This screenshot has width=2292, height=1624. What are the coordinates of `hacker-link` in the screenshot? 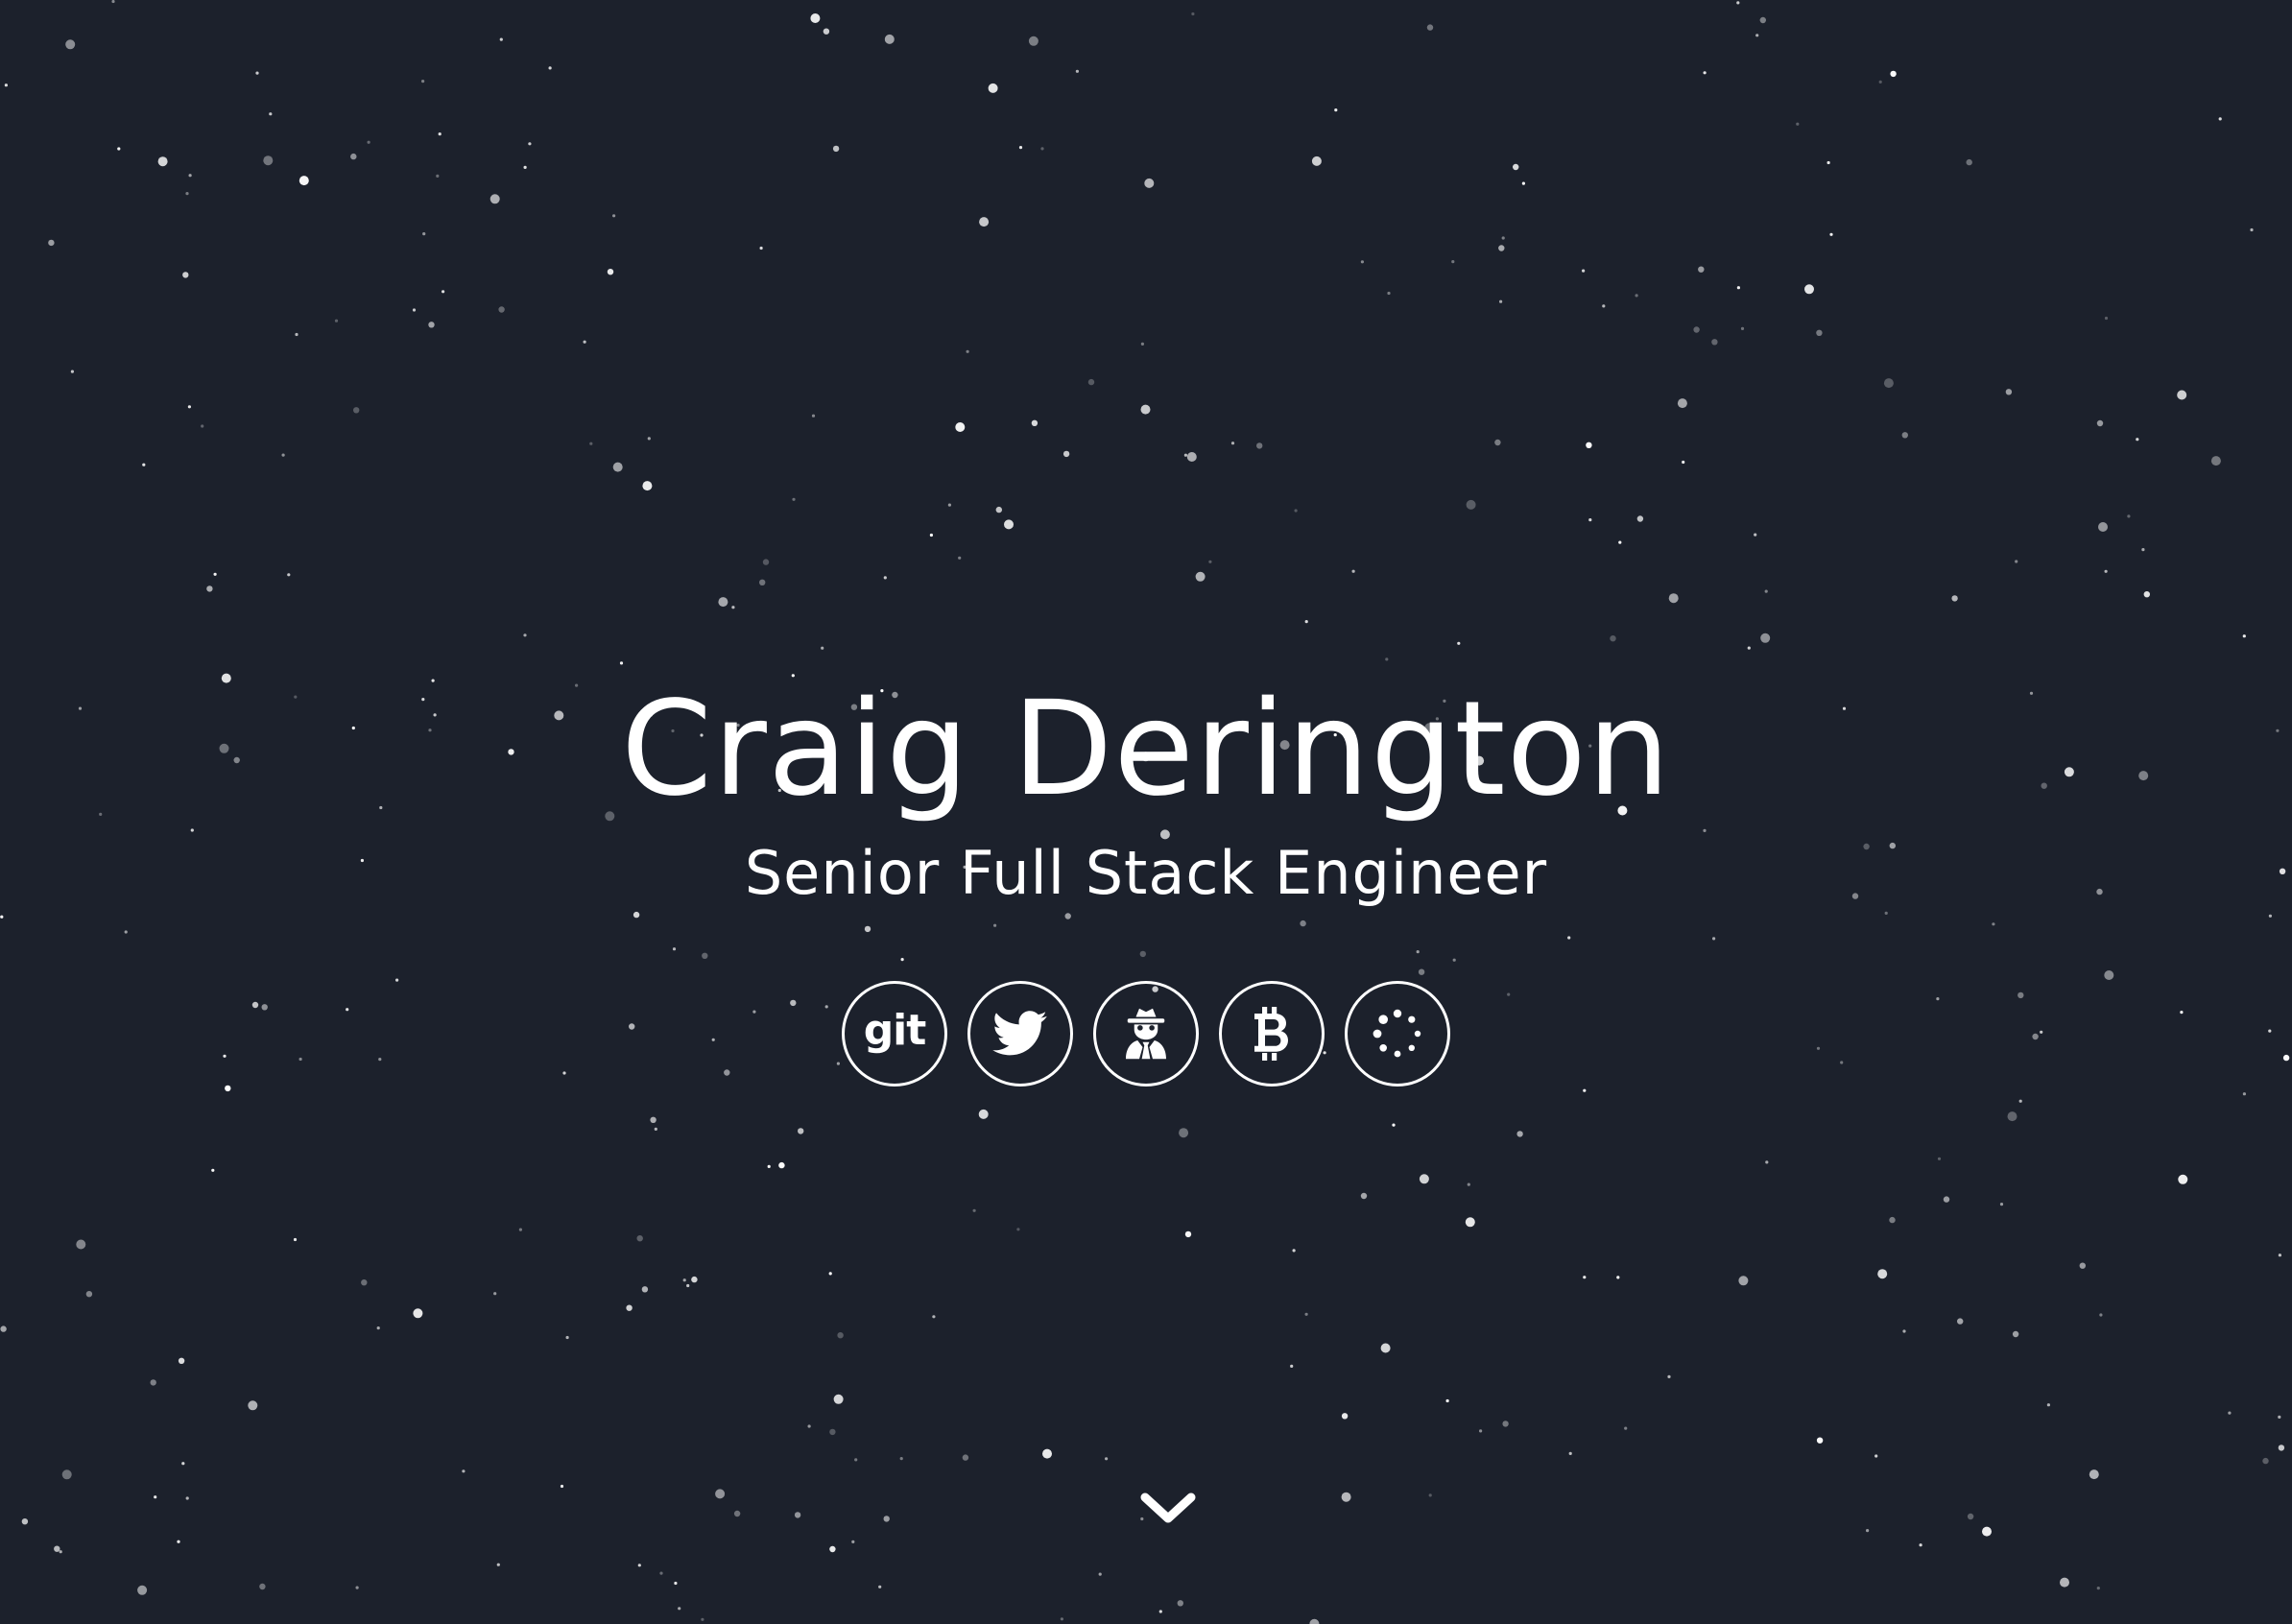 It's located at (1146, 1034).